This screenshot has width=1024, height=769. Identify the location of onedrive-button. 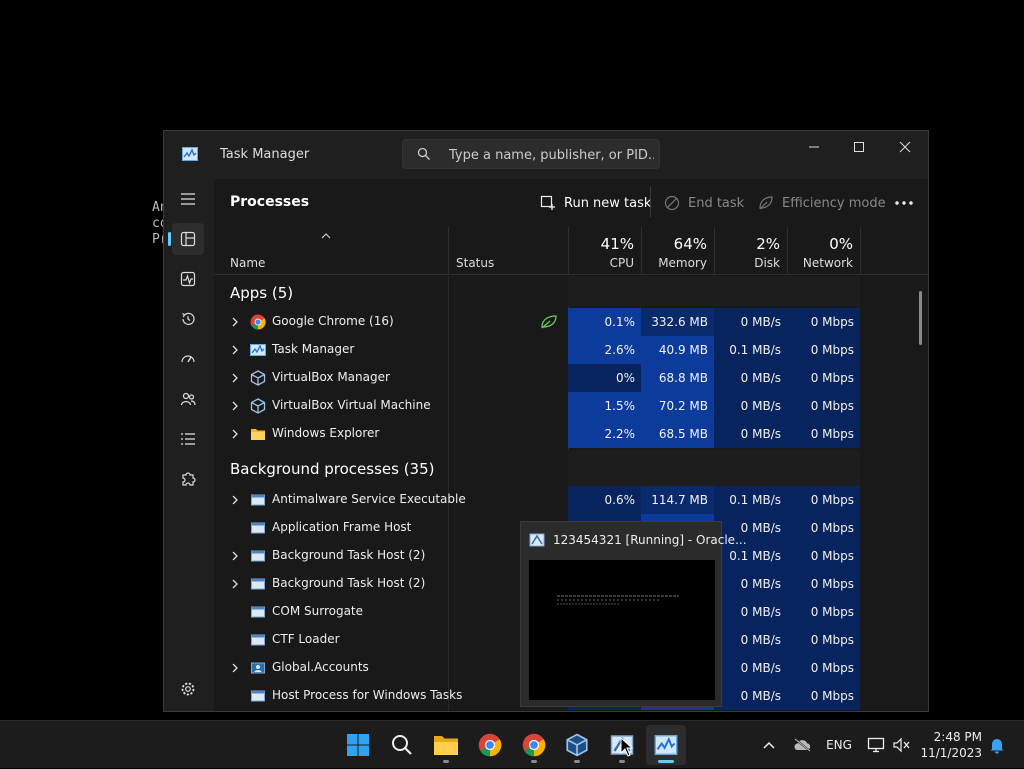
(802, 745).